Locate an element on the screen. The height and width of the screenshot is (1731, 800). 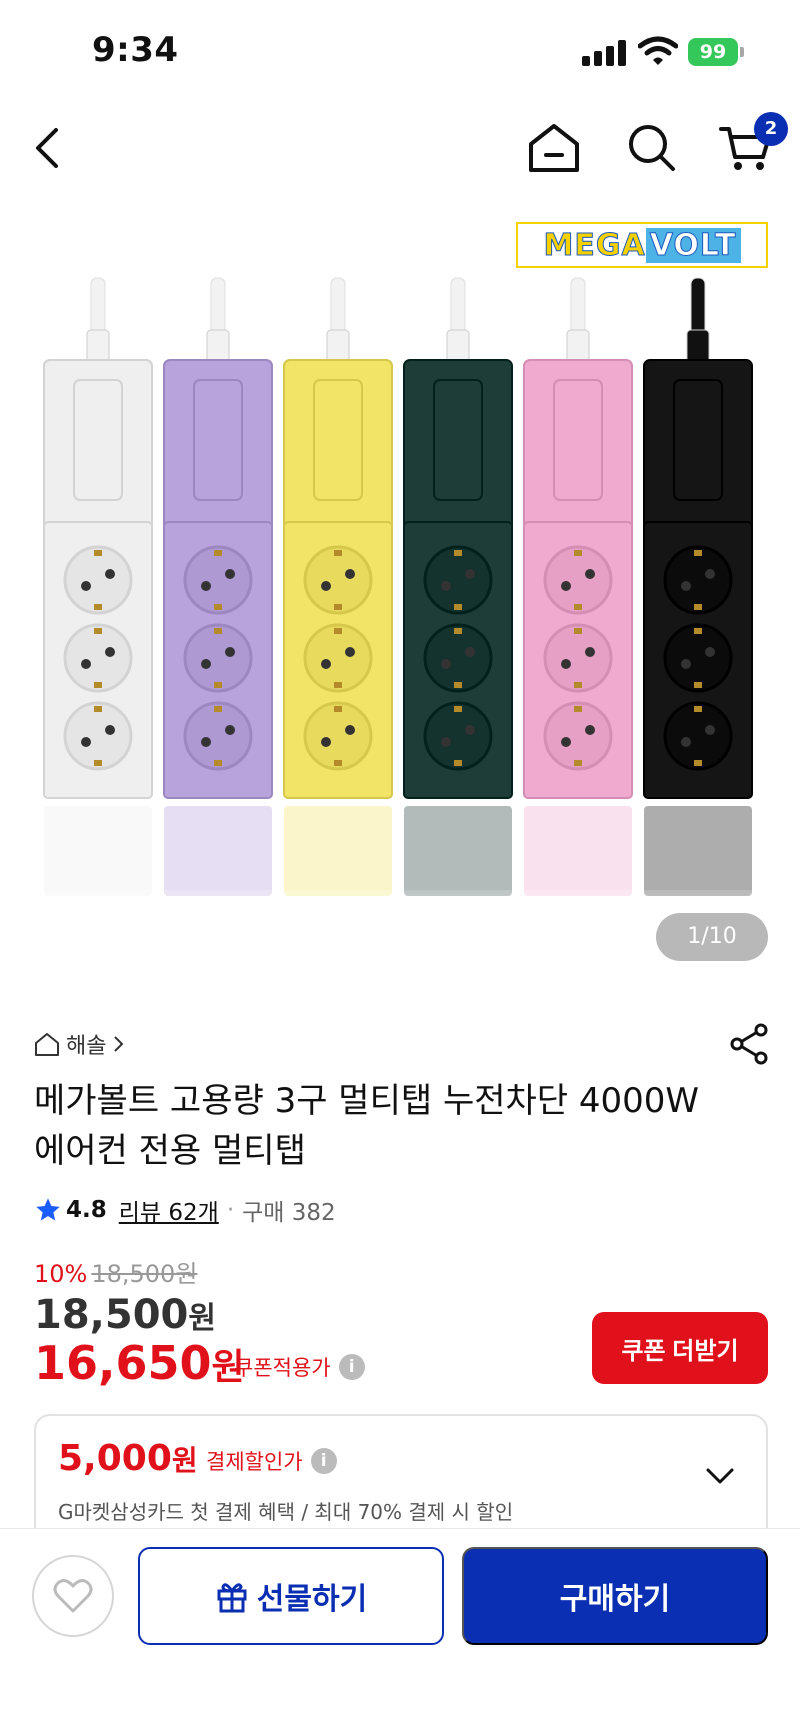
buy-button: 구매하기 is located at coordinates (615, 1596).